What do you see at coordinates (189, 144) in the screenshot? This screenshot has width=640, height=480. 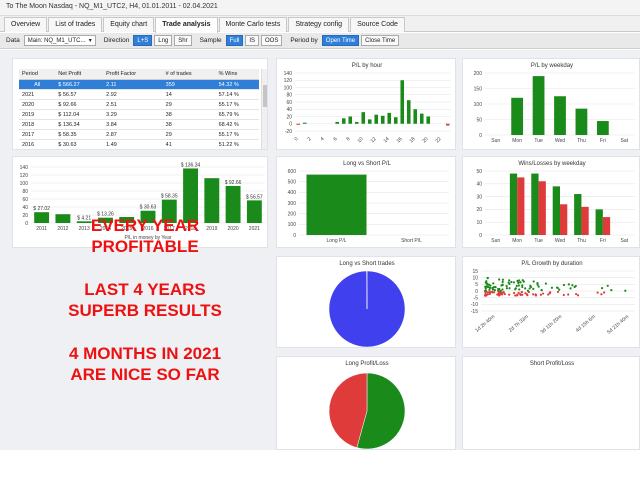 I see `table-cell: 41` at bounding box center [189, 144].